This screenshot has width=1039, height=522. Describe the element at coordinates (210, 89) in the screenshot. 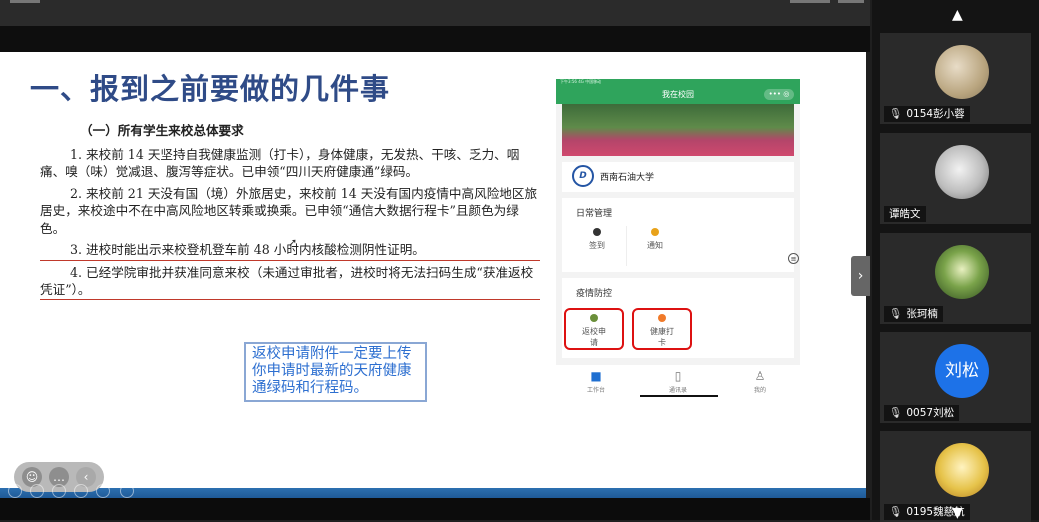

I see `slide-title: 一、报到之前要做的几件事` at that location.